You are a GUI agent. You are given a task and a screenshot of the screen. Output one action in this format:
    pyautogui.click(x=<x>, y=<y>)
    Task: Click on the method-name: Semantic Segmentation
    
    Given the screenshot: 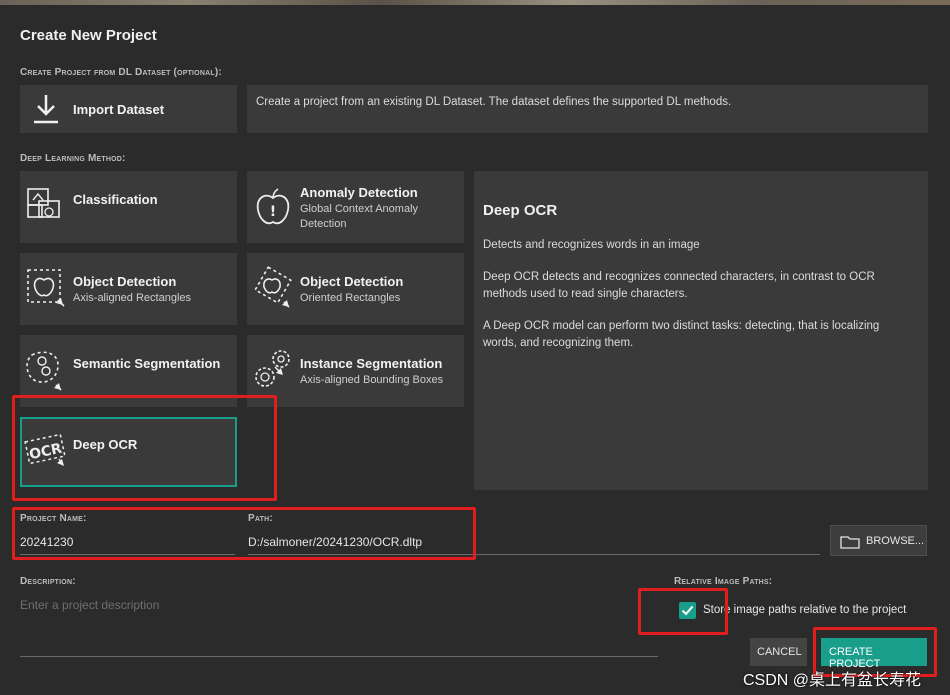 What is the action you would take?
    pyautogui.click(x=147, y=363)
    